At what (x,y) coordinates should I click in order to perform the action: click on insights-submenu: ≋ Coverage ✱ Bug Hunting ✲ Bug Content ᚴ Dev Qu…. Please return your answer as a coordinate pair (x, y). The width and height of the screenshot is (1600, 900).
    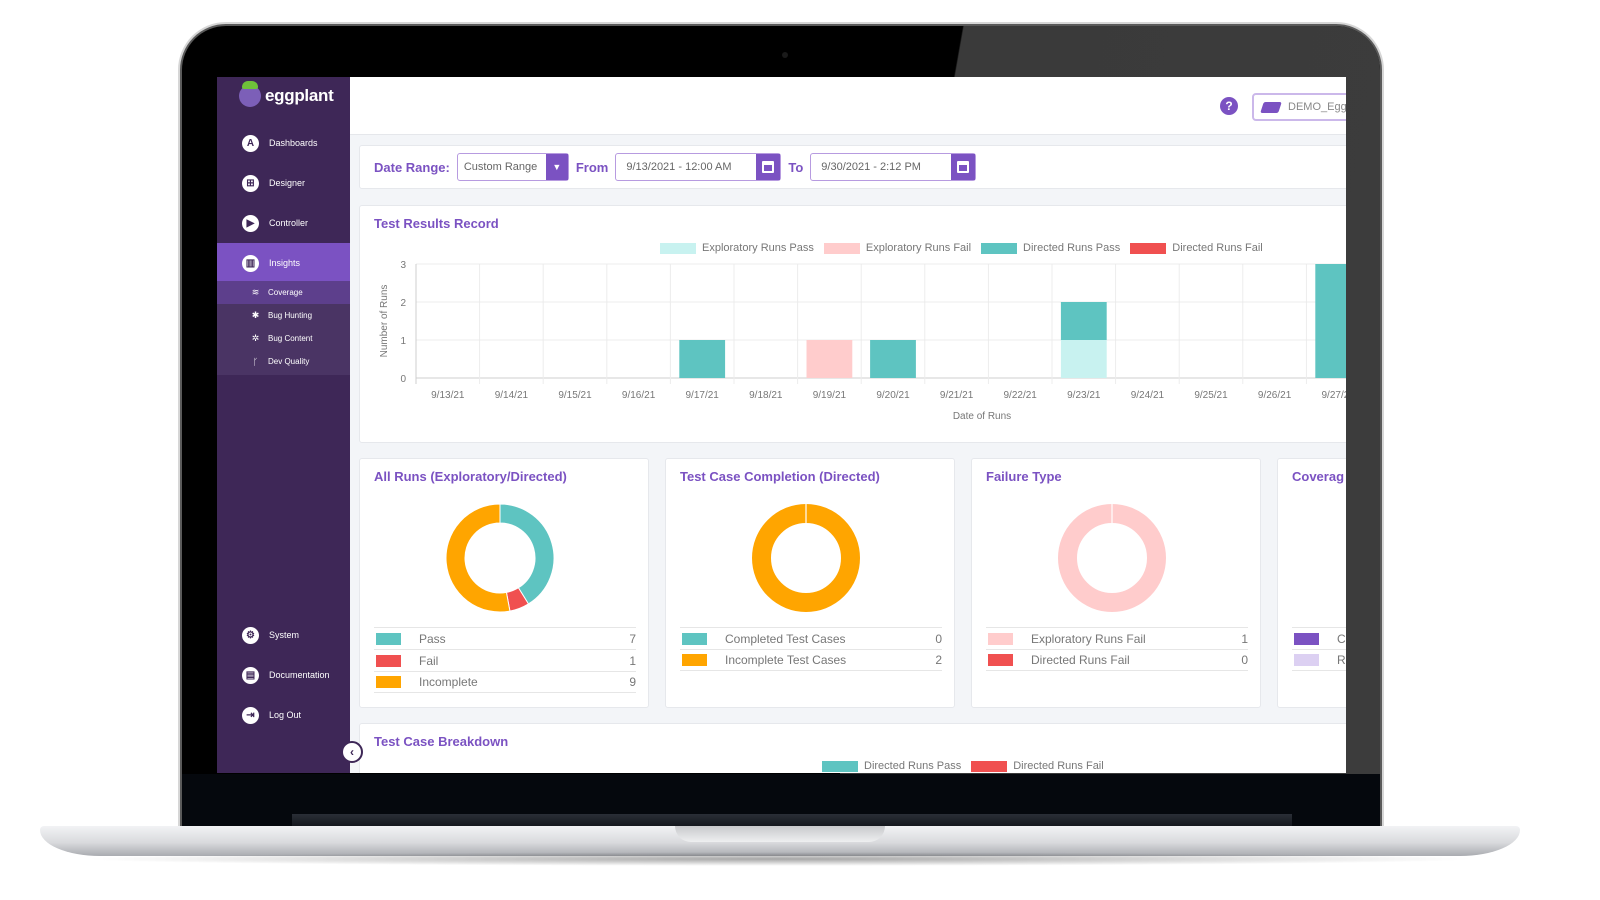
    Looking at the image, I should click on (283, 328).